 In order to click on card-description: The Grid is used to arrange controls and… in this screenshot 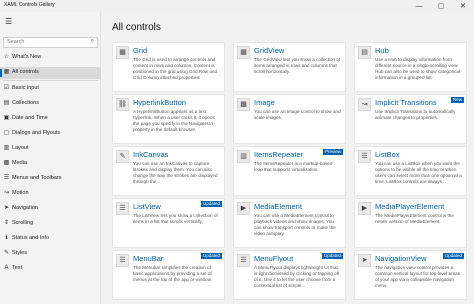, I will do `click(175, 68)`.